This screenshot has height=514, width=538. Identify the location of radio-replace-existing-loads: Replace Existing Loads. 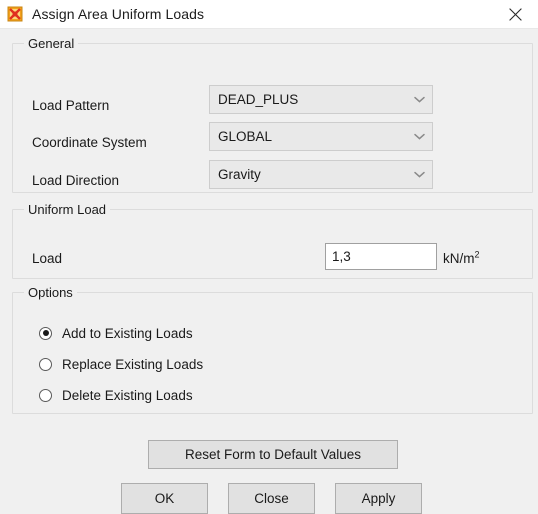
(121, 364).